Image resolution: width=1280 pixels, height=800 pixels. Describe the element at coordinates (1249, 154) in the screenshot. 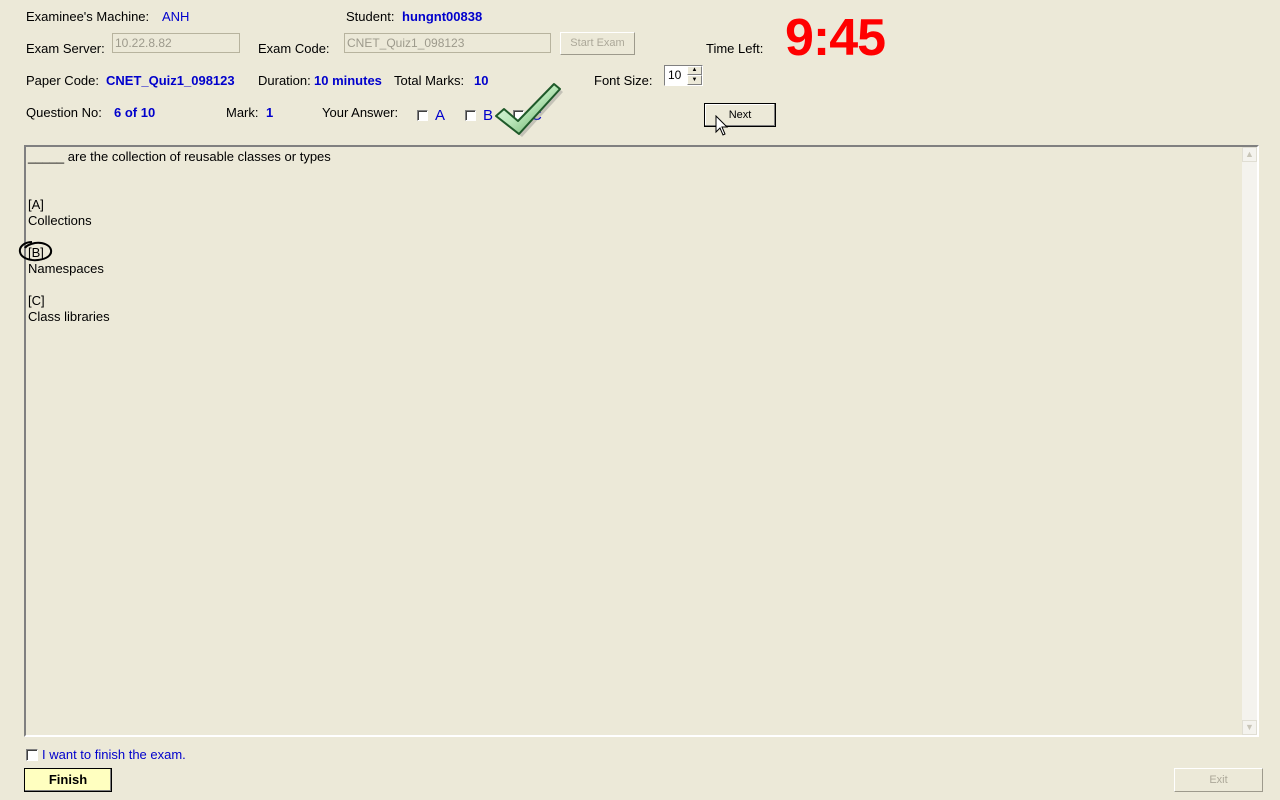

I see `scroll-up-icon: ▲` at that location.